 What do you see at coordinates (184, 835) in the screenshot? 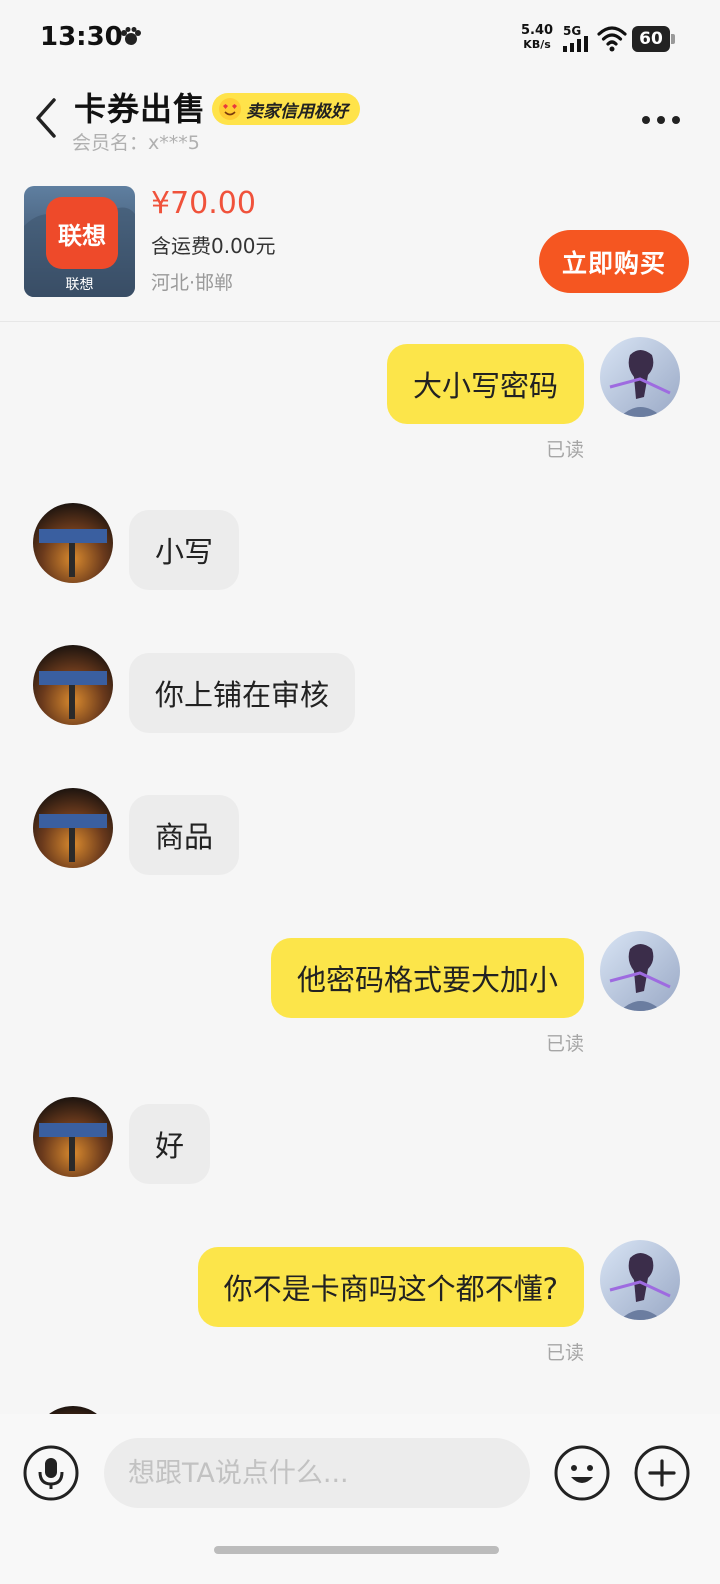
I see `message-bubble-received: 商品` at bounding box center [184, 835].